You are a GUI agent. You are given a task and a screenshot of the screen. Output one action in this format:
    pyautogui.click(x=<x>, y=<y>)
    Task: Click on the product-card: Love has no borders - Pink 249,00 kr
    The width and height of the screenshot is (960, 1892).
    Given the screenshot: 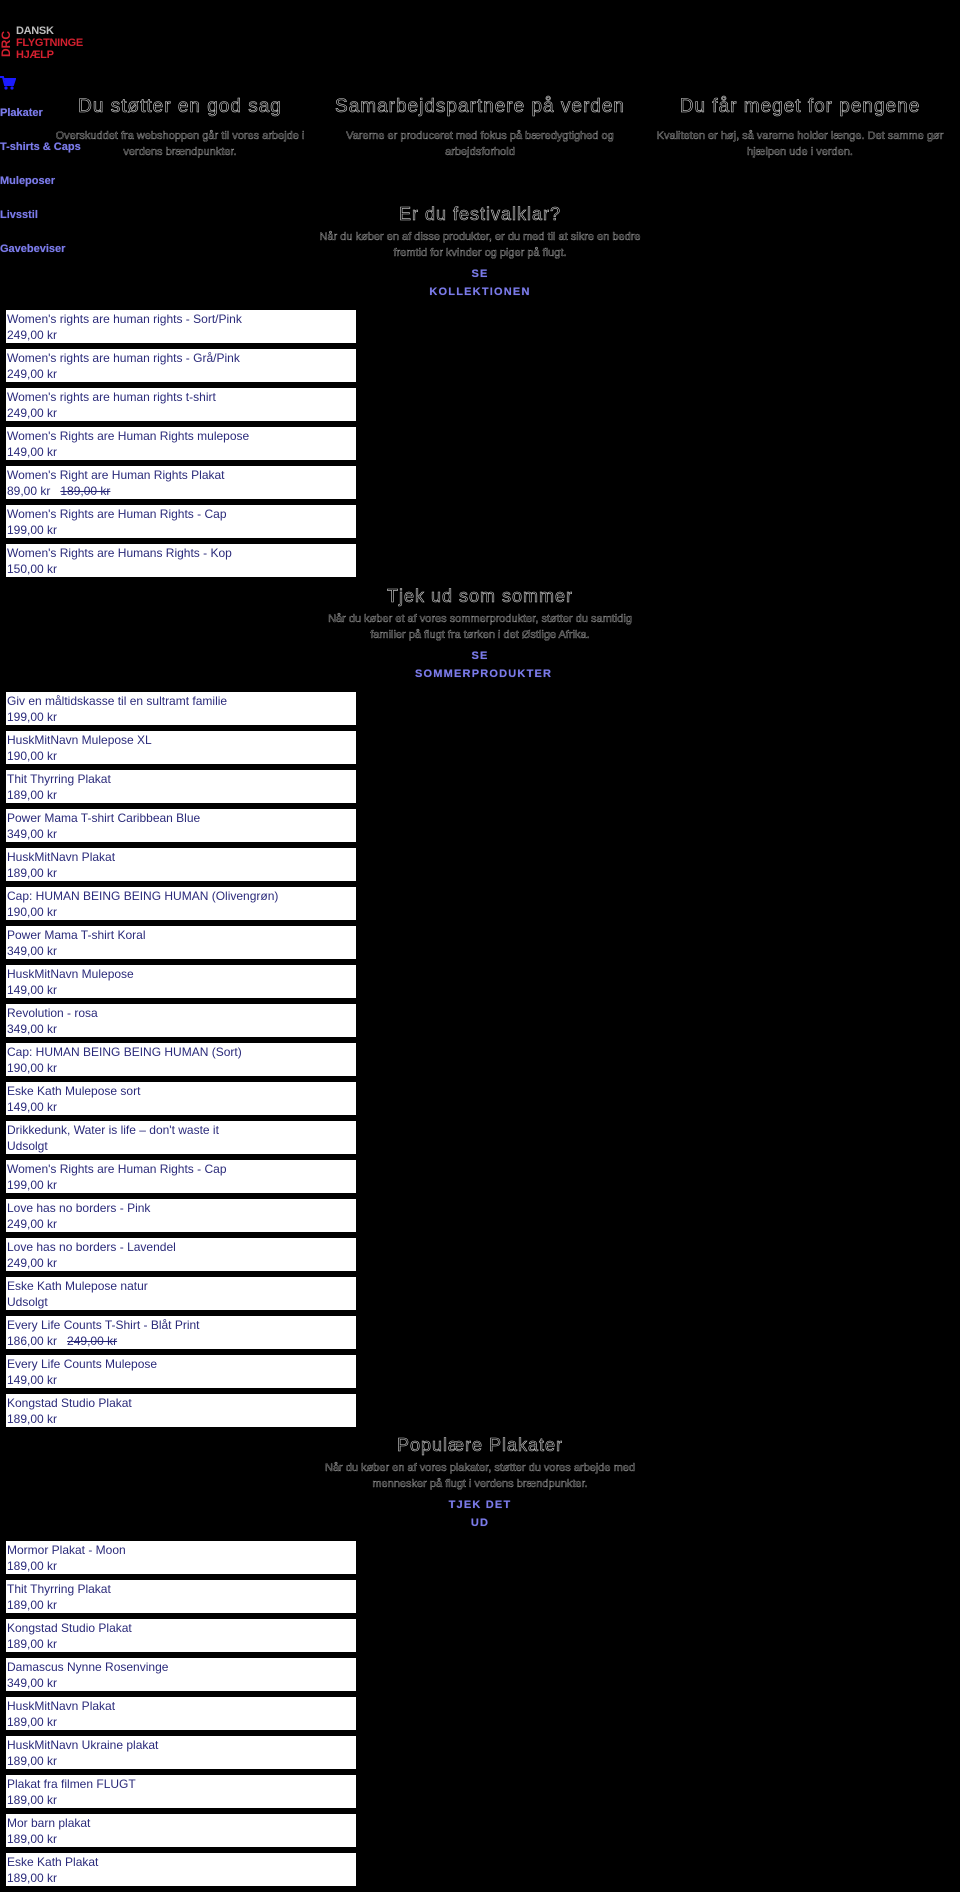 What is the action you would take?
    pyautogui.click(x=181, y=1215)
    